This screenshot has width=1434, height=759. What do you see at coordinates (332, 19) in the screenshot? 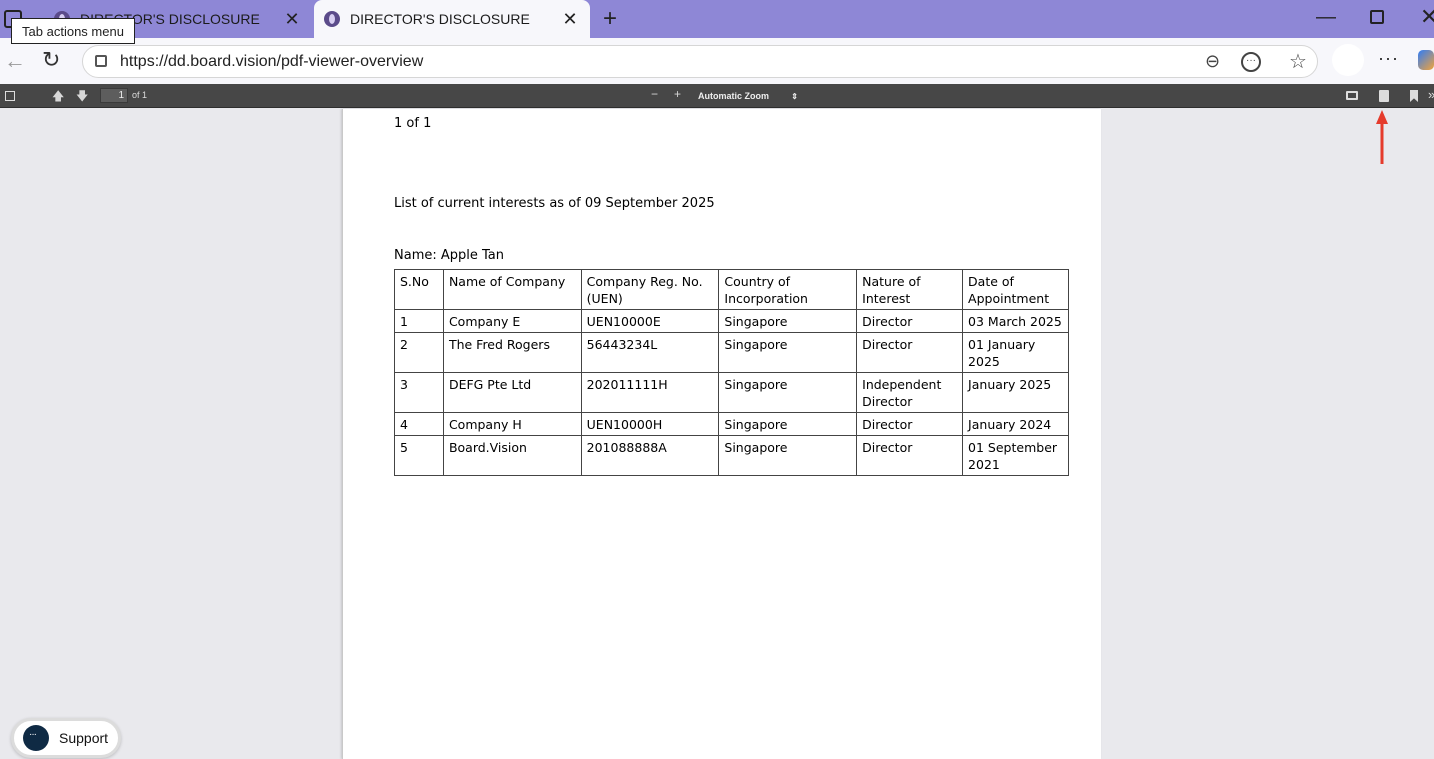
I see `site-favicon-icon` at bounding box center [332, 19].